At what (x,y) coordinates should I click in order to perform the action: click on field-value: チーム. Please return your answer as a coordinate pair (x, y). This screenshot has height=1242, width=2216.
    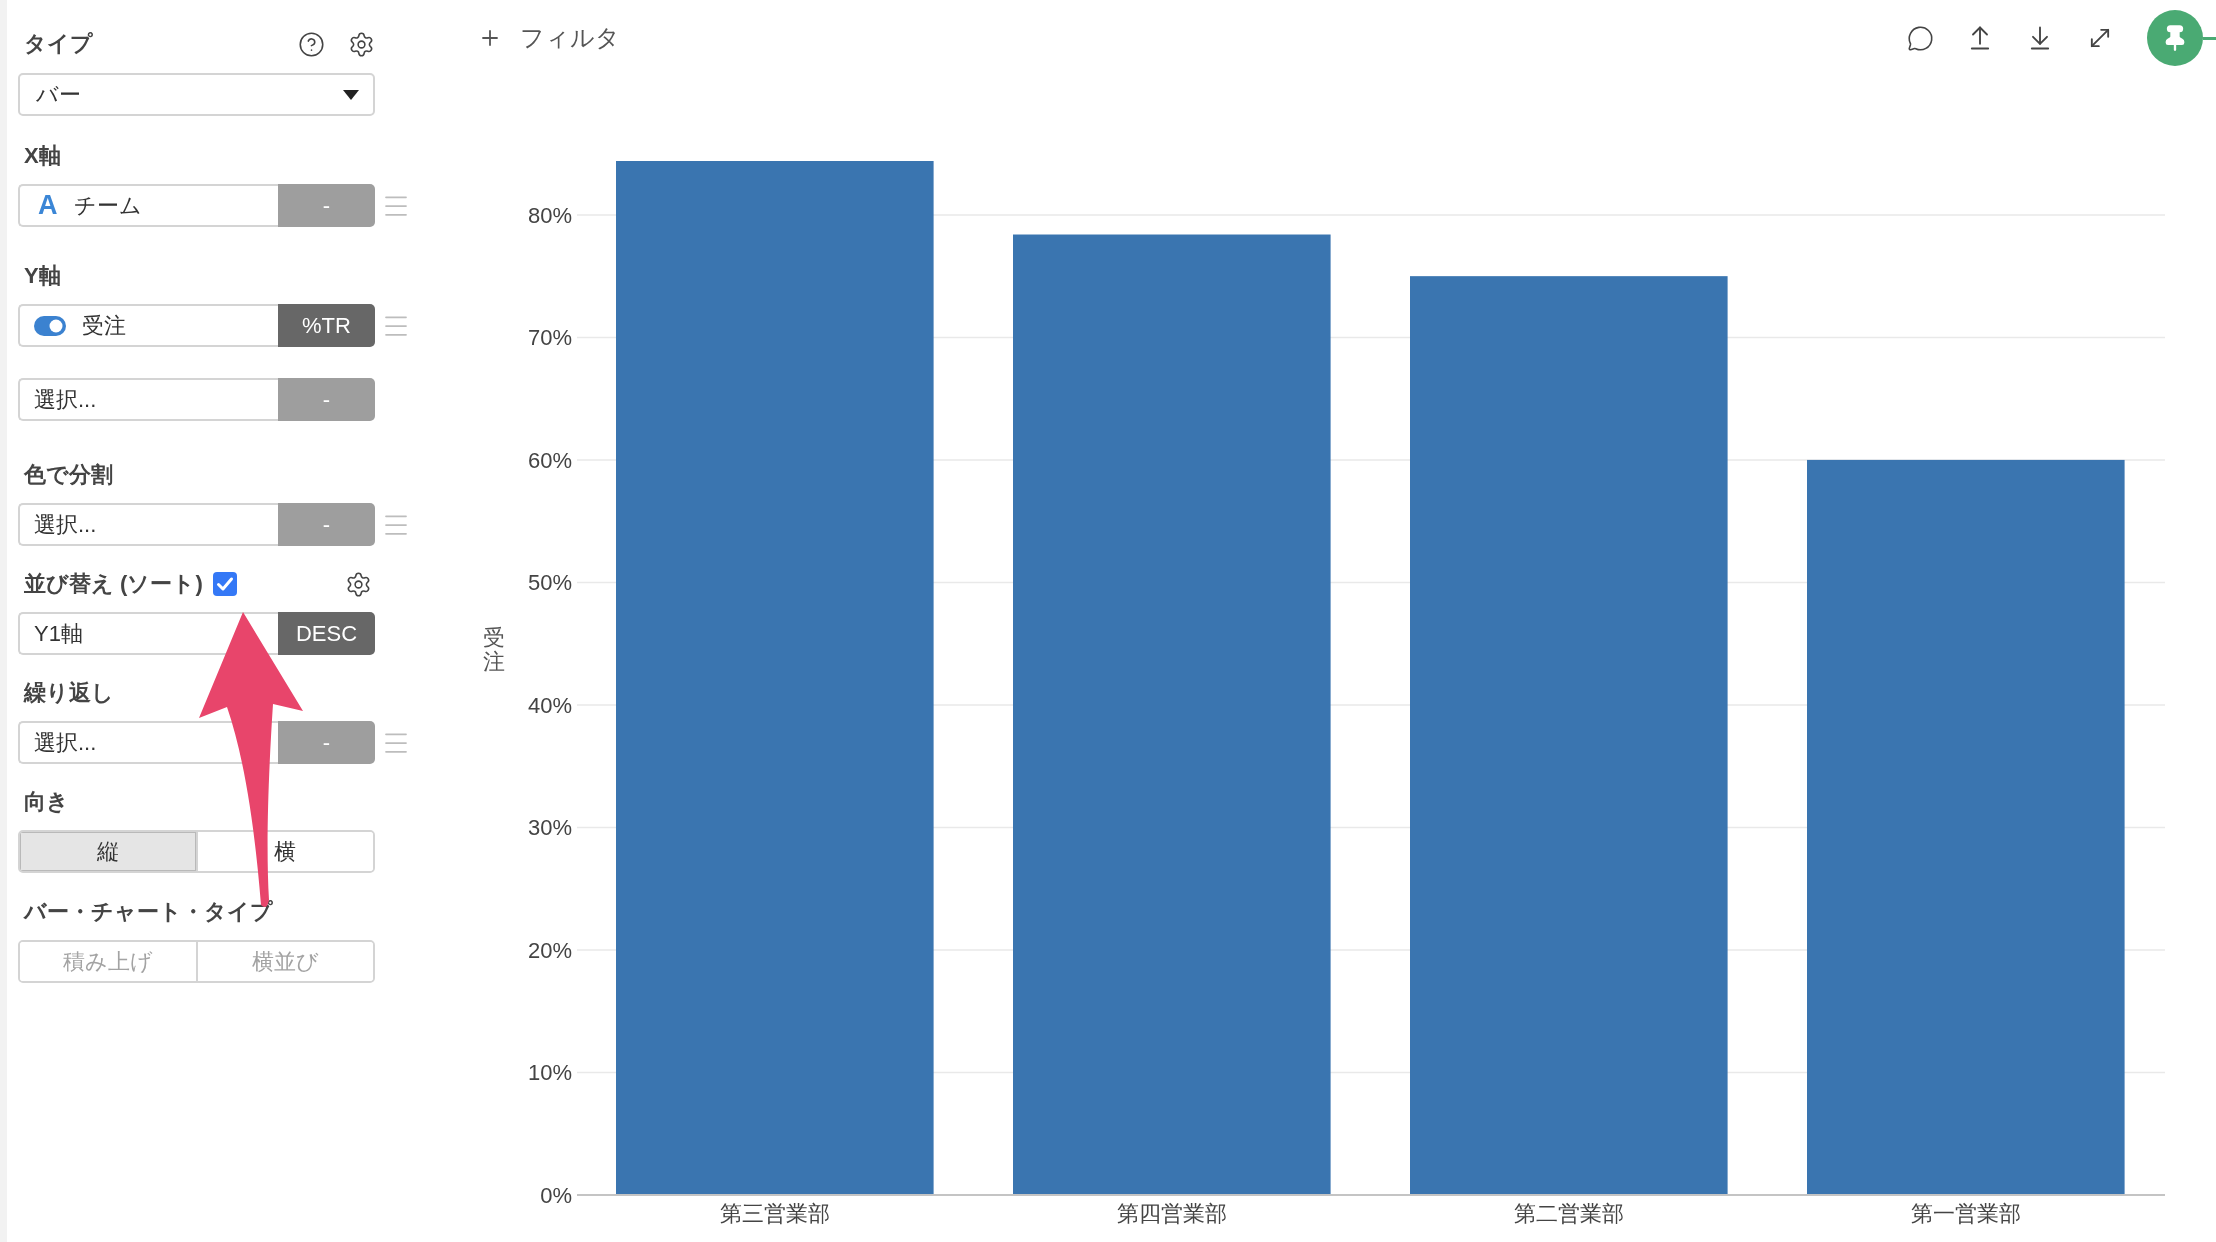
    Looking at the image, I should click on (107, 205).